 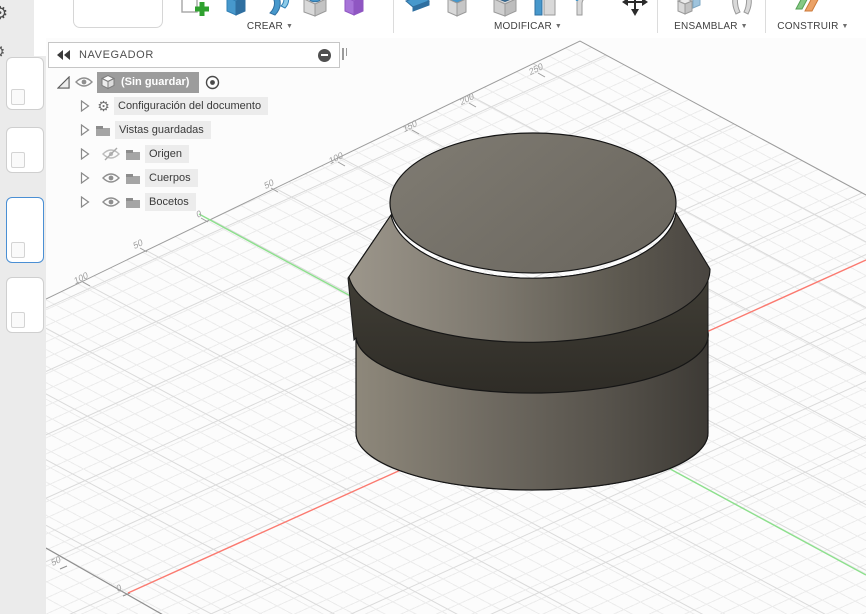 I want to click on collapse-panel-icon, so click(x=64, y=55).